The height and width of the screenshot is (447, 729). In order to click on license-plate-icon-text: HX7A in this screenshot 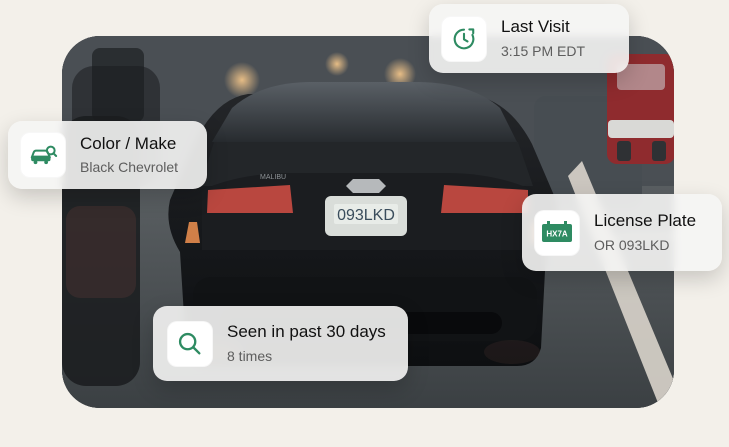, I will do `click(557, 233)`.